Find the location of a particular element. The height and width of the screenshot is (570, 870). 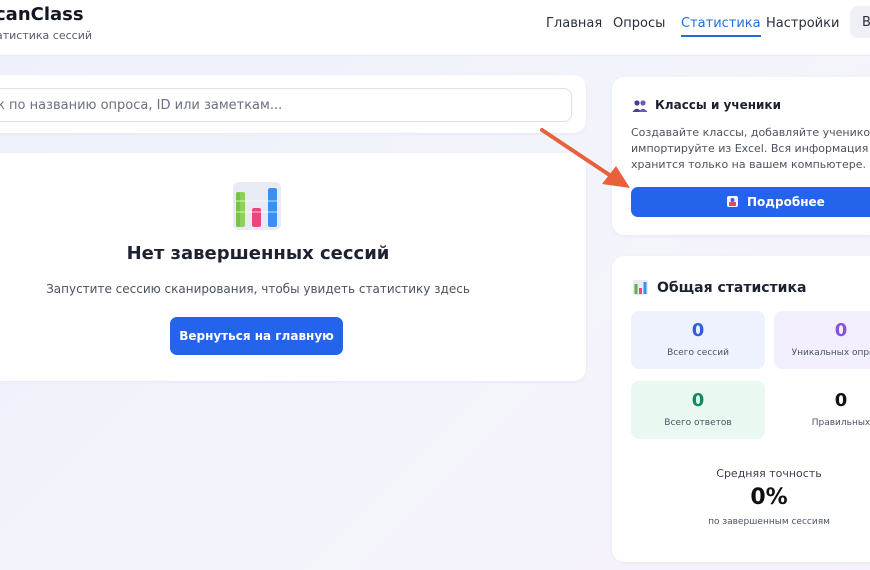

stat-label: Всего сессий is located at coordinates (698, 353).